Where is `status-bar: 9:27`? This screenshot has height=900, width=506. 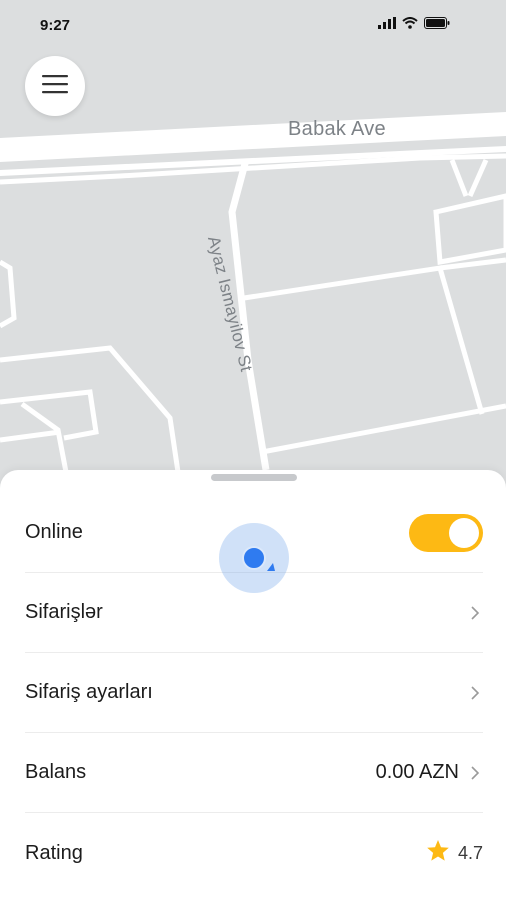
status-bar: 9:27 is located at coordinates (253, 25).